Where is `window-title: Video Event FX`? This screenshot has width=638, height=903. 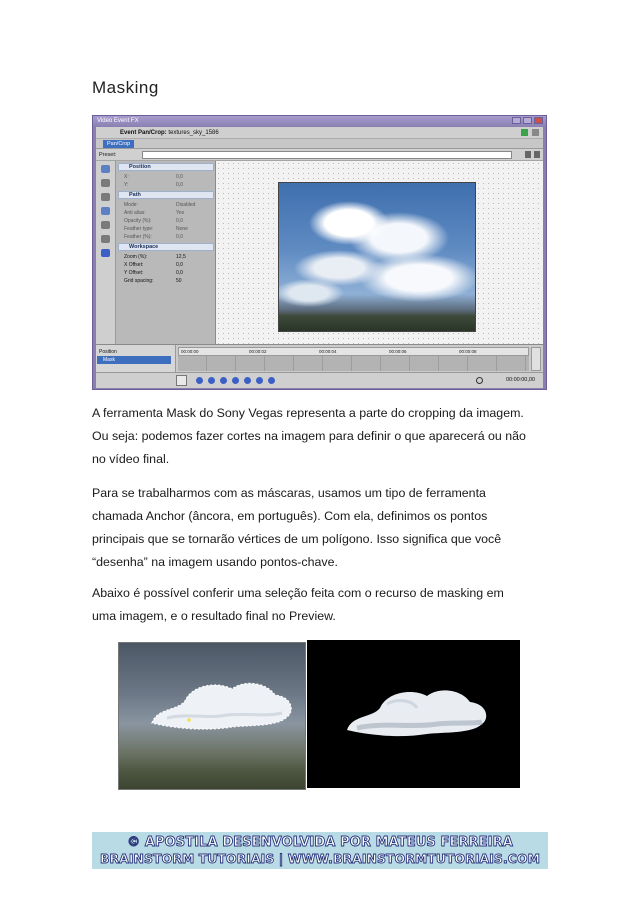 window-title: Video Event FX is located at coordinates (319, 121).